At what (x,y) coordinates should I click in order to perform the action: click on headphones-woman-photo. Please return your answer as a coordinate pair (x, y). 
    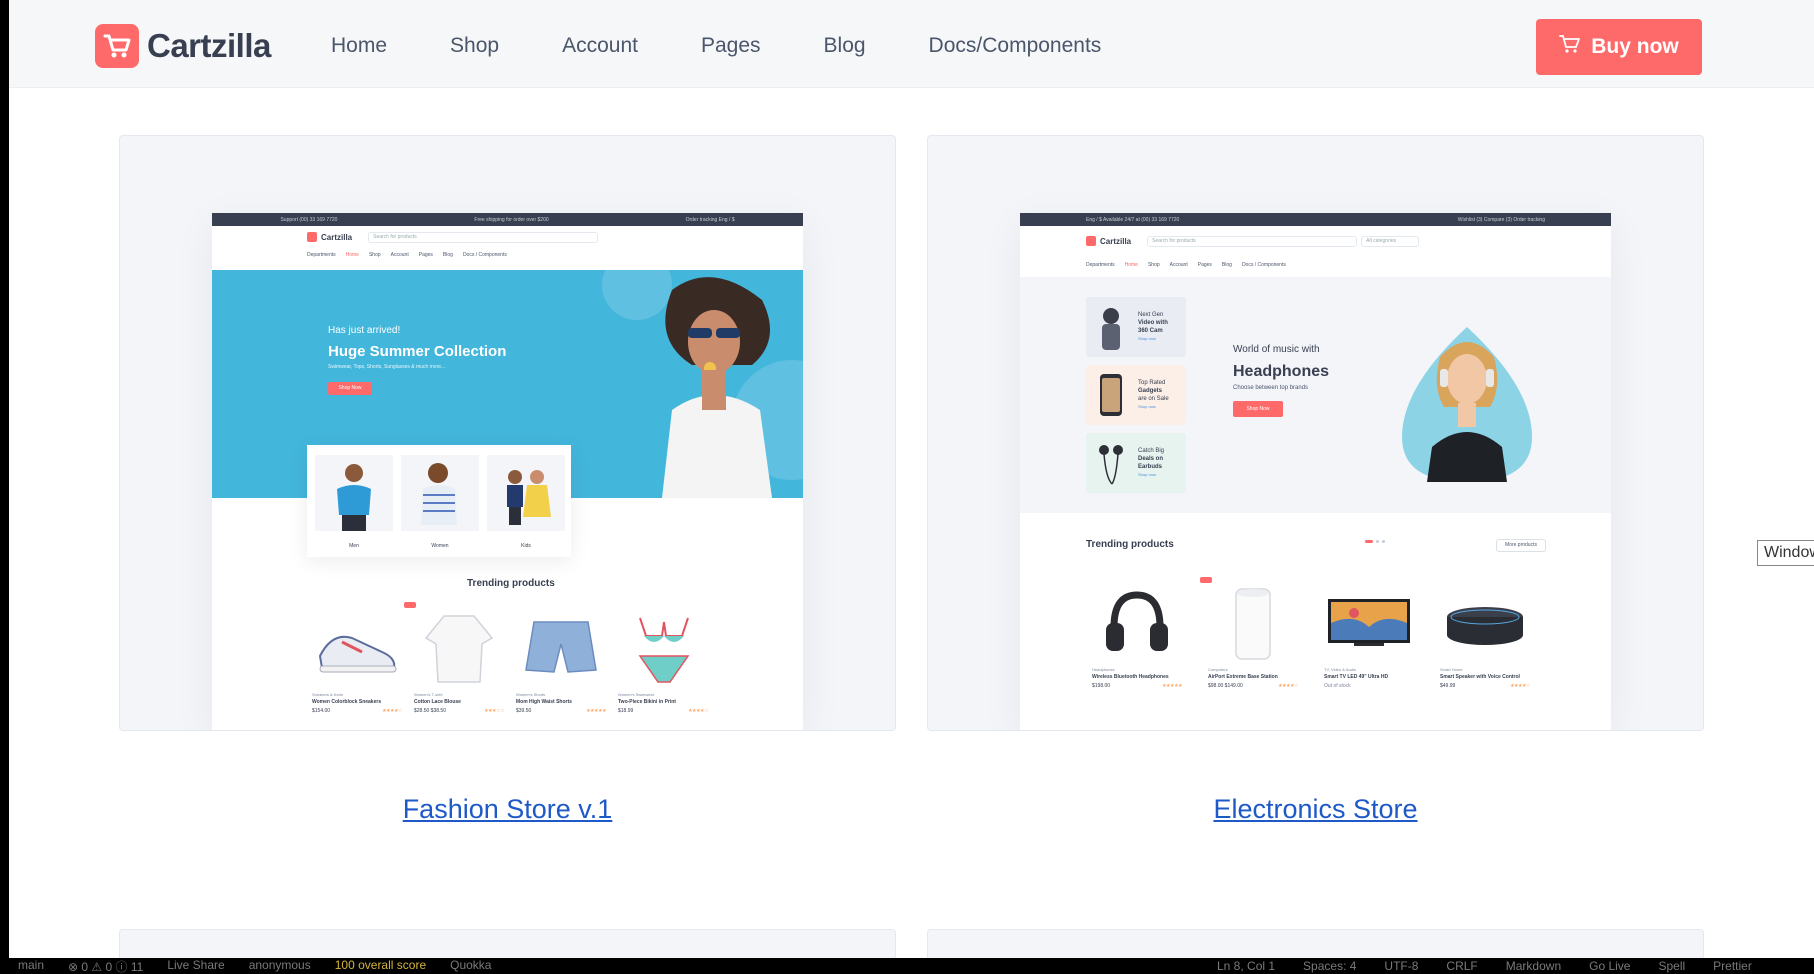
    Looking at the image, I should click on (1467, 404).